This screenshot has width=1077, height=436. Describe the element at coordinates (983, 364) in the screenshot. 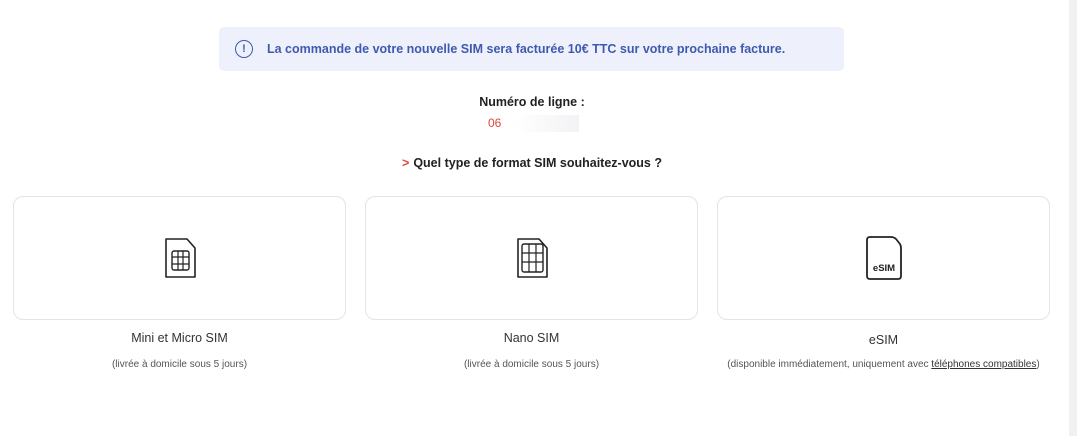

I see `compatible-phones-link: téléphones compatibles` at that location.